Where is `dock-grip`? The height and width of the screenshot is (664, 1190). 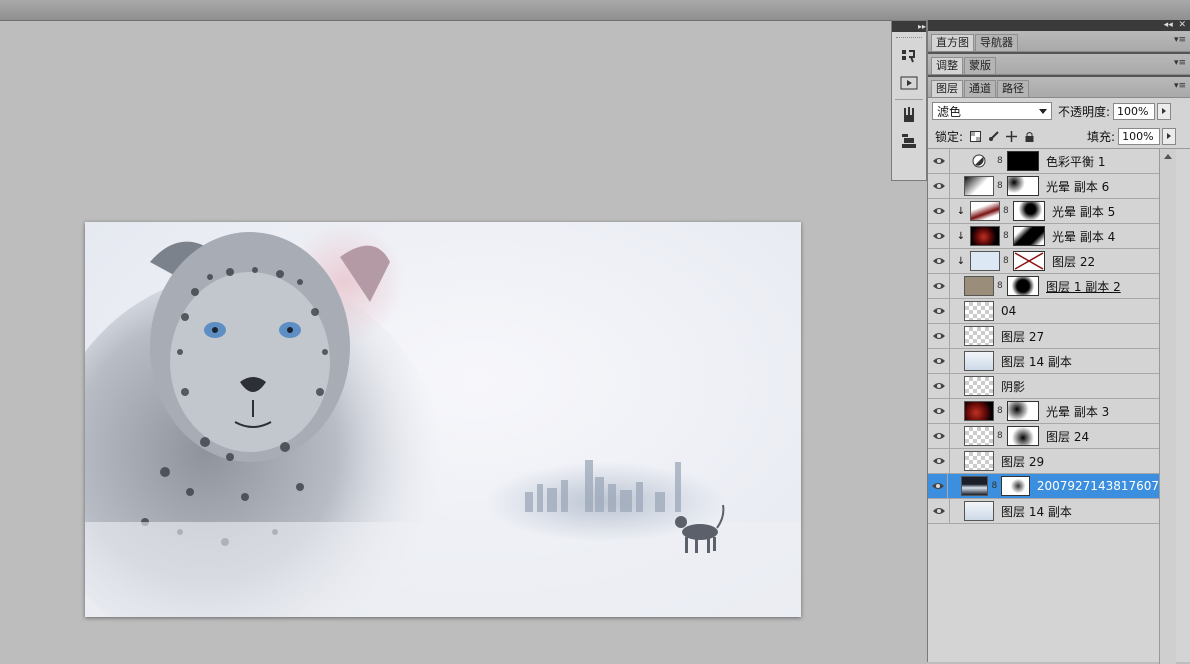
dock-grip is located at coordinates (909, 39).